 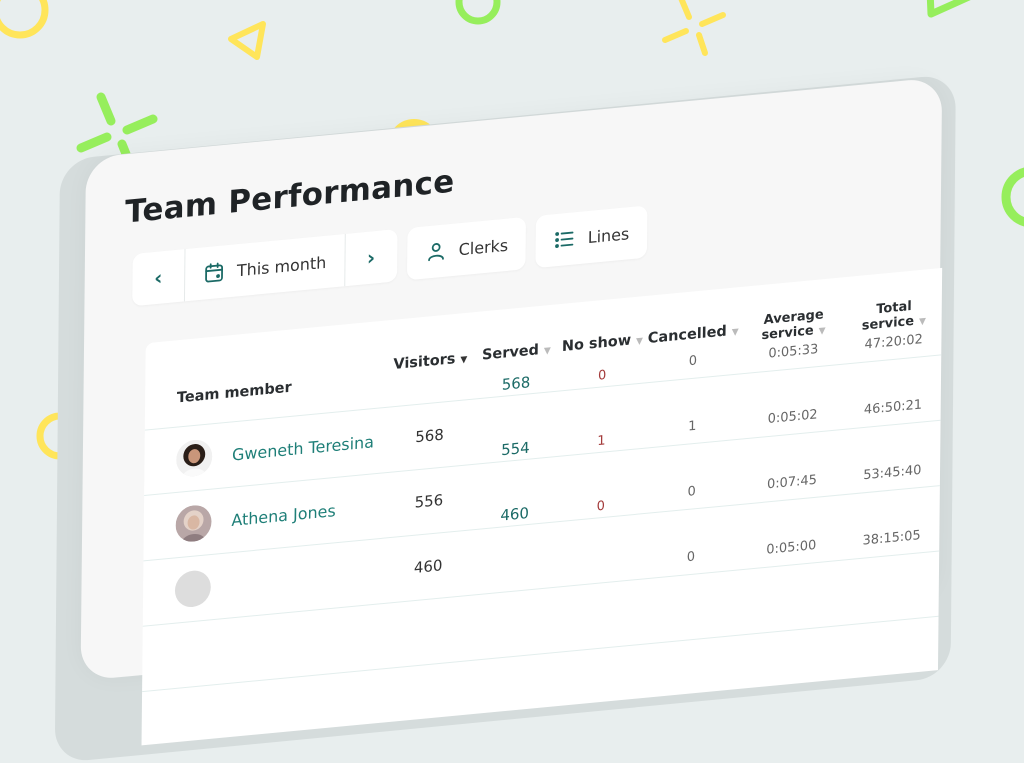 I want to click on column-label: Served, so click(x=510, y=352).